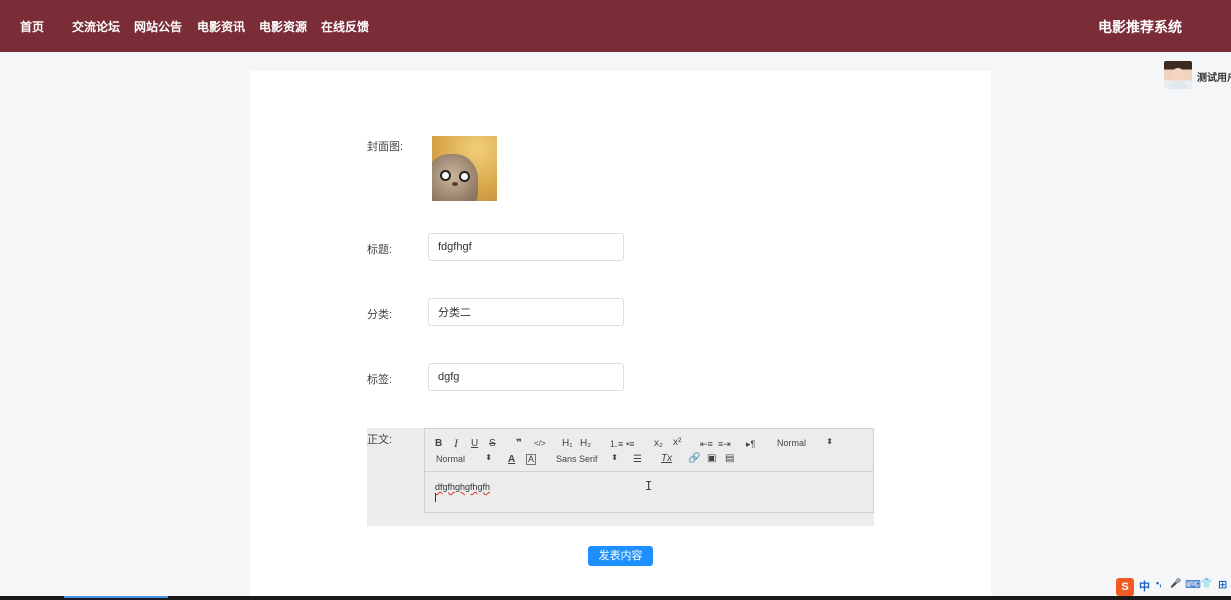 The height and width of the screenshot is (600, 1231). What do you see at coordinates (1206, 583) in the screenshot?
I see `skin-icon: 👕` at bounding box center [1206, 583].